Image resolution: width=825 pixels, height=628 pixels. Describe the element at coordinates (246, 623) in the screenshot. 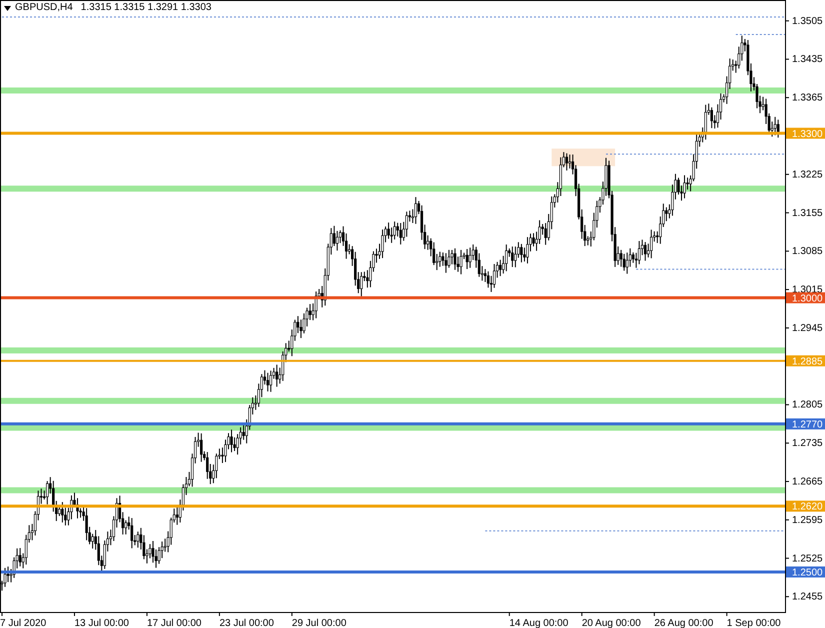

I see `time-axis-label: 23 Jul 00:00` at that location.